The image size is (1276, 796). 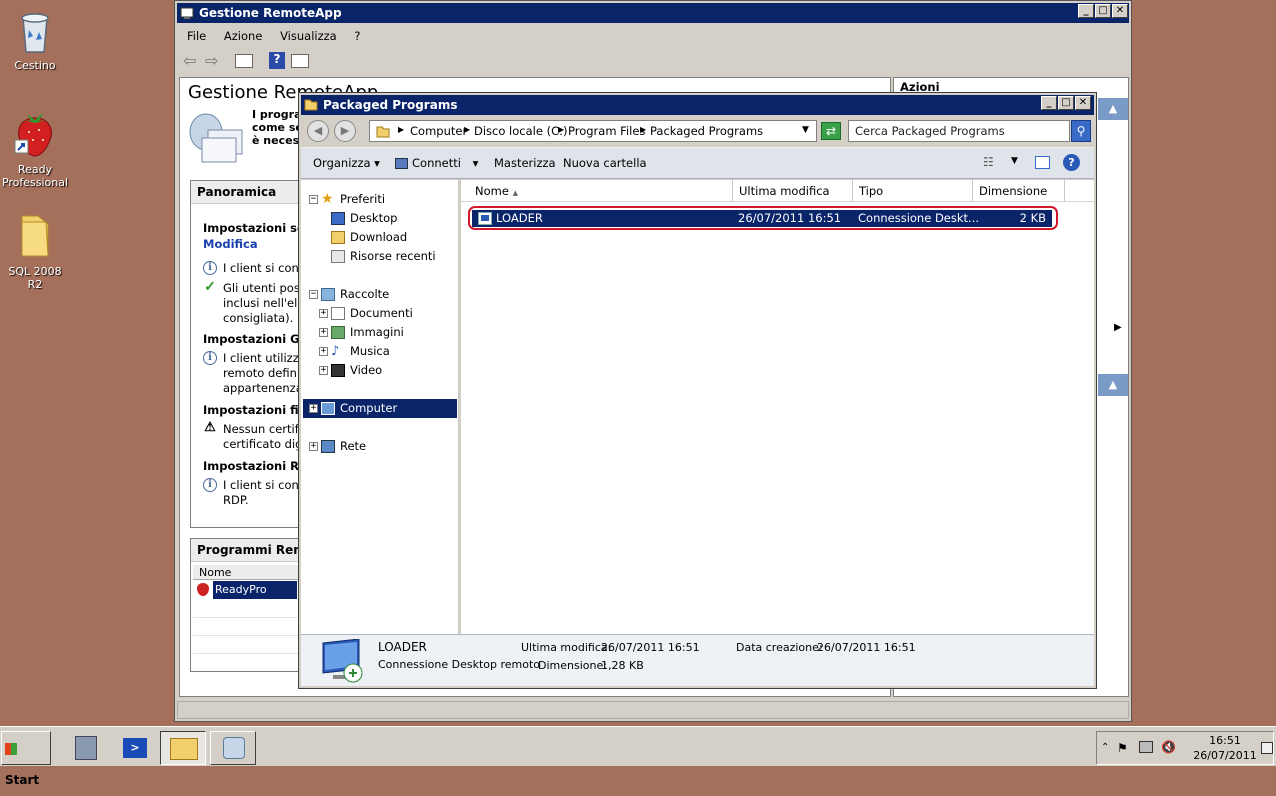 I want to click on desktop-icon-recycle-bin: Cestino, so click(x=35, y=40).